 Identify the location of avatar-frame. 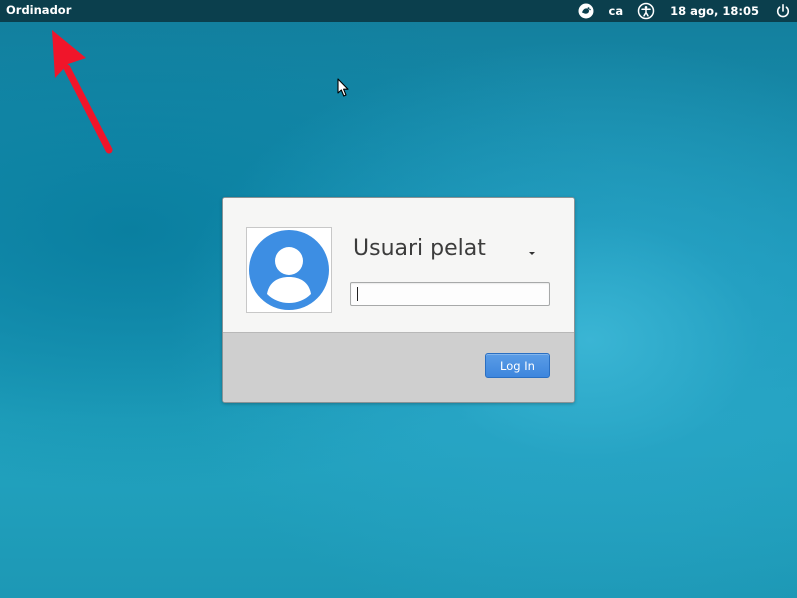
(289, 270).